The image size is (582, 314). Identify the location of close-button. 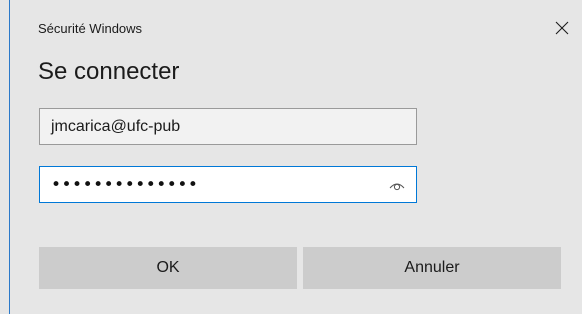
(562, 30).